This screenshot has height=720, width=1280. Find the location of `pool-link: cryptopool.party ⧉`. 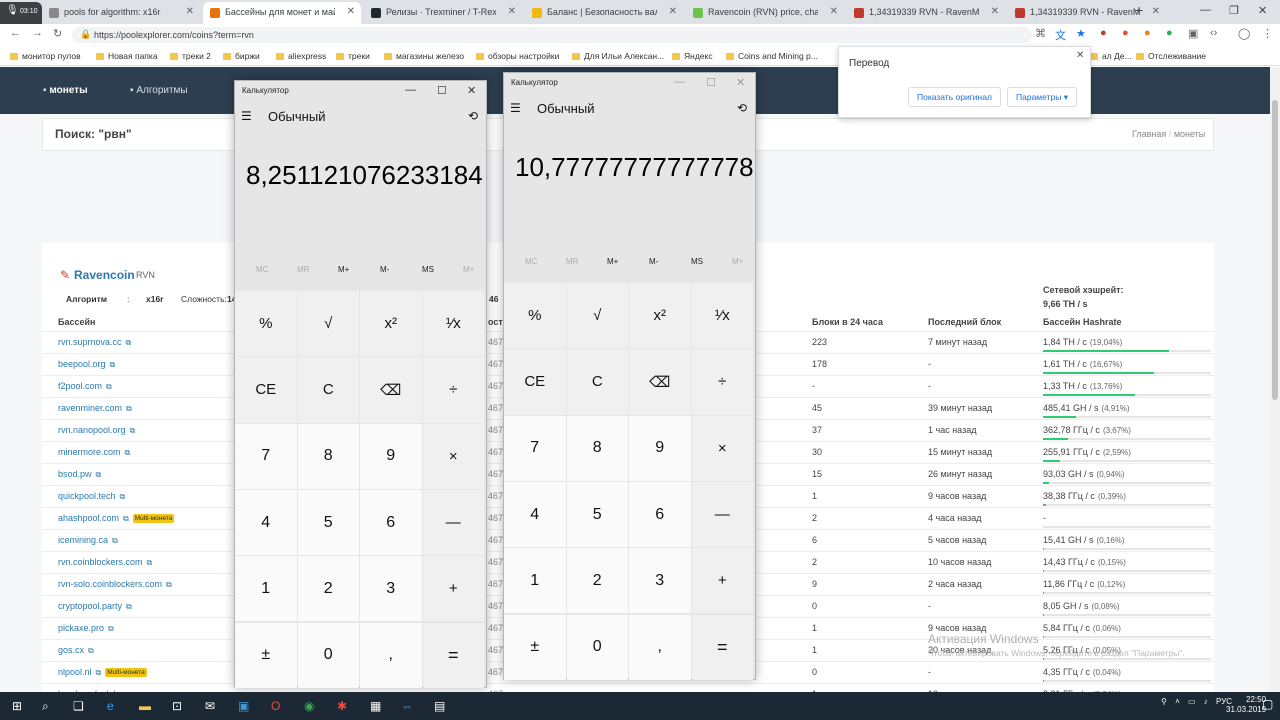

pool-link: cryptopool.party ⧉ is located at coordinates (95, 606).